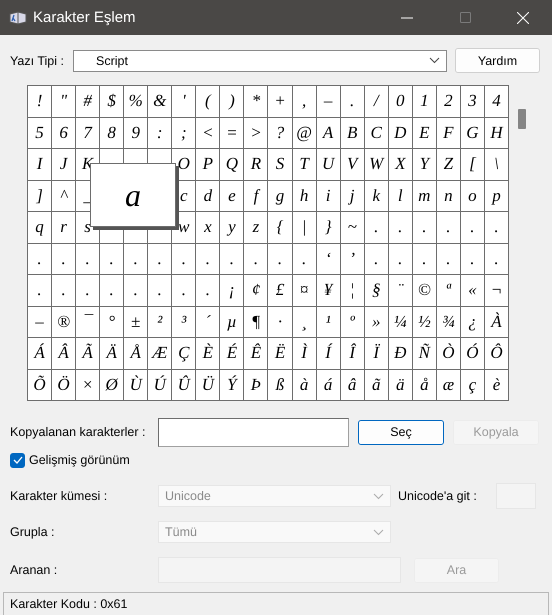  Describe the element at coordinates (40, 164) in the screenshot. I see `character-cell: I` at that location.